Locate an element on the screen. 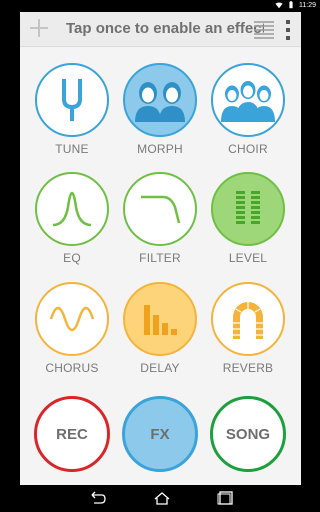  effect-filter: FILTER is located at coordinates (160, 218).